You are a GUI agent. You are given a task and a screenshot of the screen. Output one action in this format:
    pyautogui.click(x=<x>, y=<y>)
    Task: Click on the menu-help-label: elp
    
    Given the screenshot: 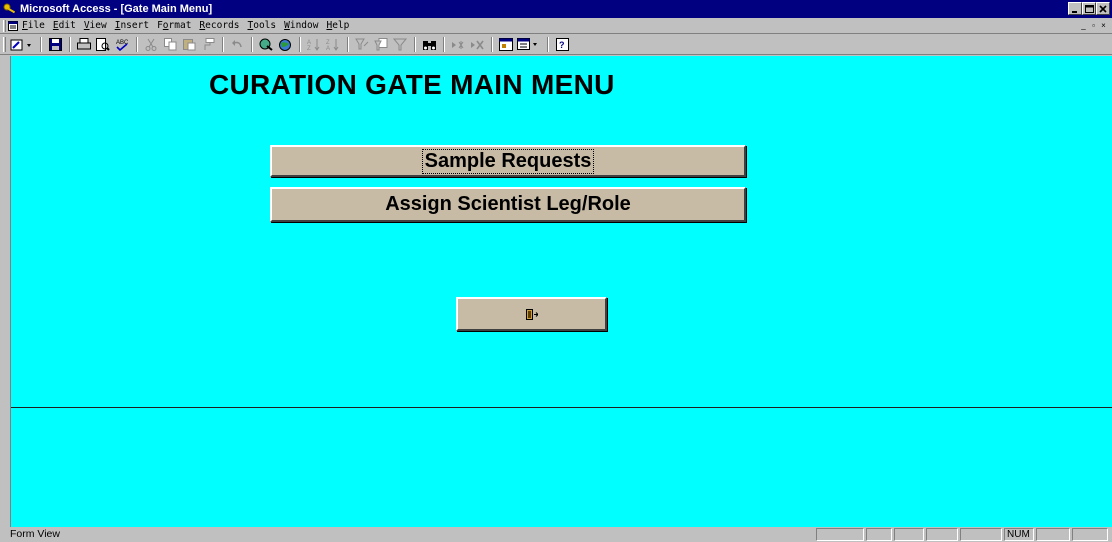 What is the action you would take?
    pyautogui.click(x=341, y=25)
    